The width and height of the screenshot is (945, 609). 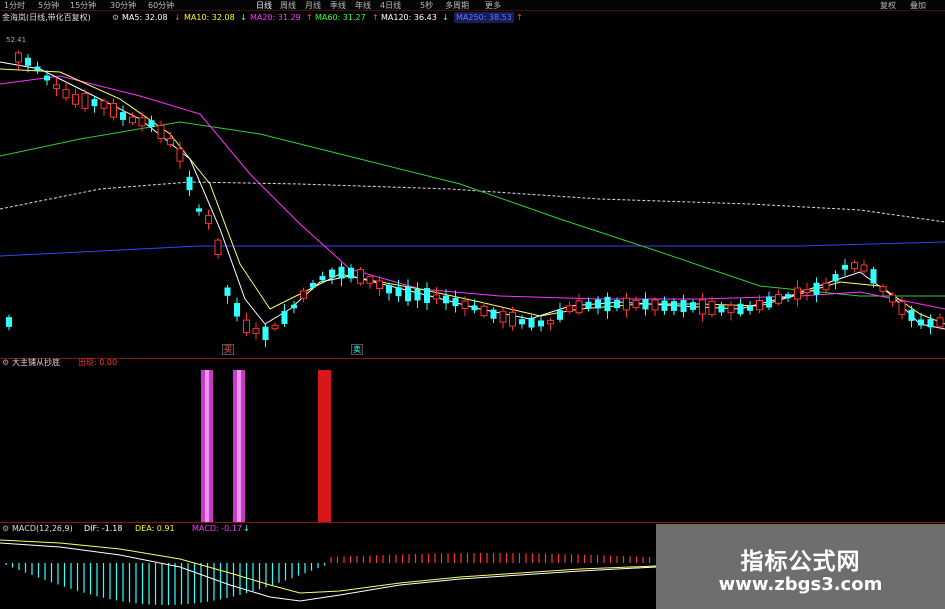 I want to click on watermark-overlay: 指标公式网 www.zbgs3.com, so click(x=800, y=566).